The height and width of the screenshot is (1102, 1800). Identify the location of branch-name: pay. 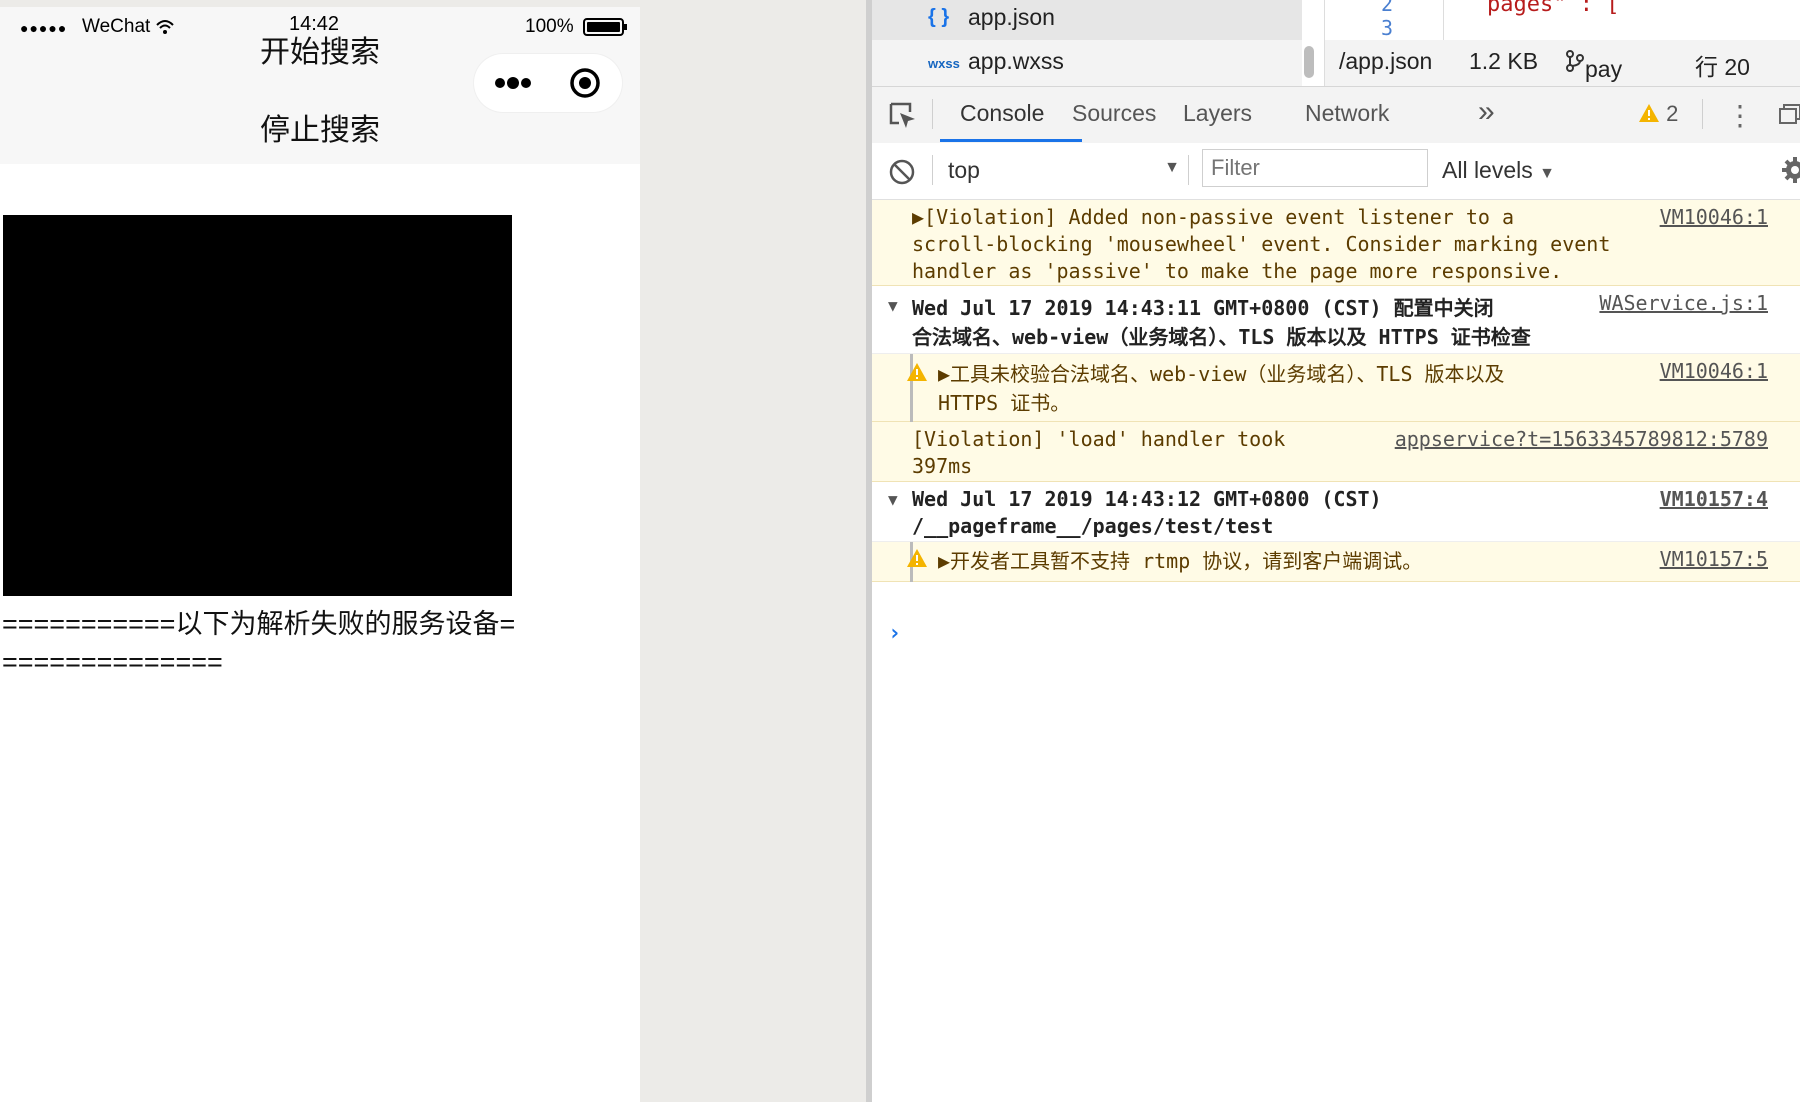
(1604, 69).